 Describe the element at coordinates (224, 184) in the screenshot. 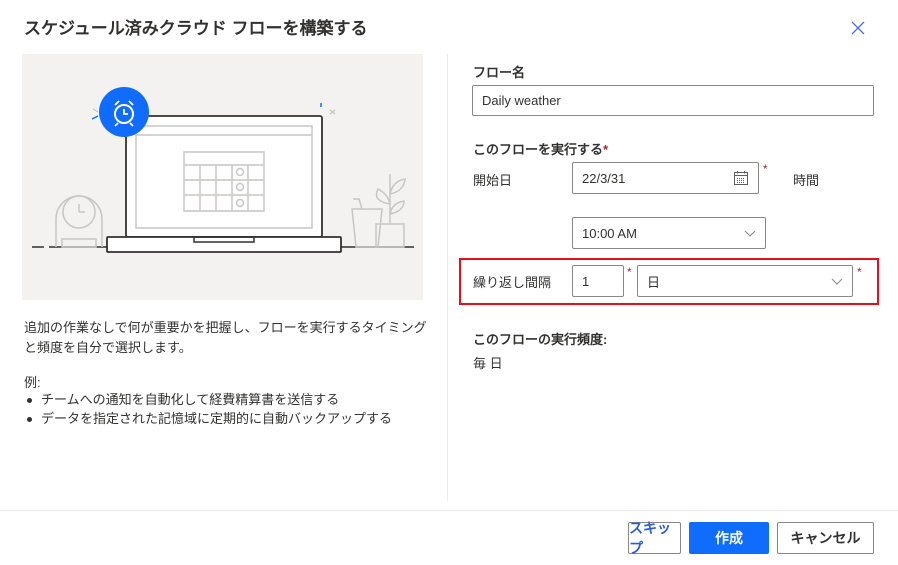

I see `laptop-icon` at that location.